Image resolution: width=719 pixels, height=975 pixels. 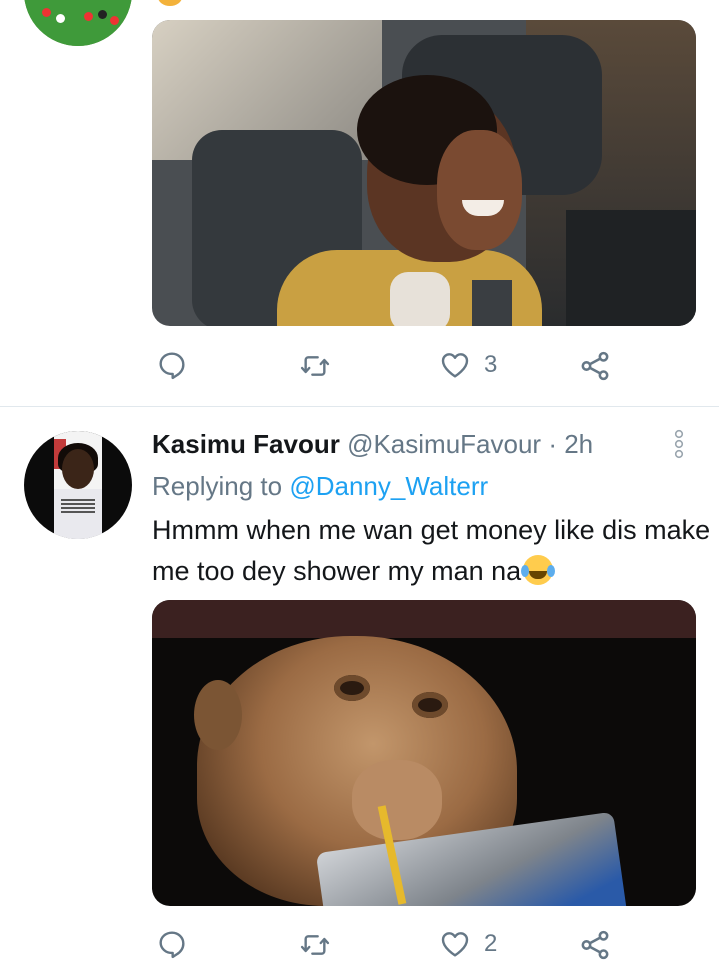 I want to click on more-vertical-icon, so click(x=679, y=444).